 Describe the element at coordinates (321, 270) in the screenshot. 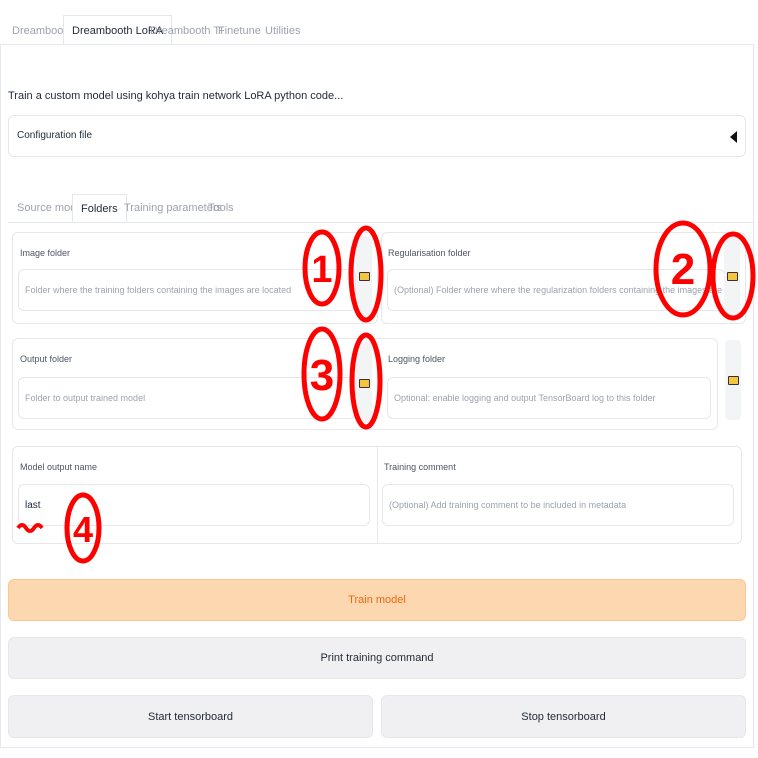

I see `annotation-1: 1` at that location.